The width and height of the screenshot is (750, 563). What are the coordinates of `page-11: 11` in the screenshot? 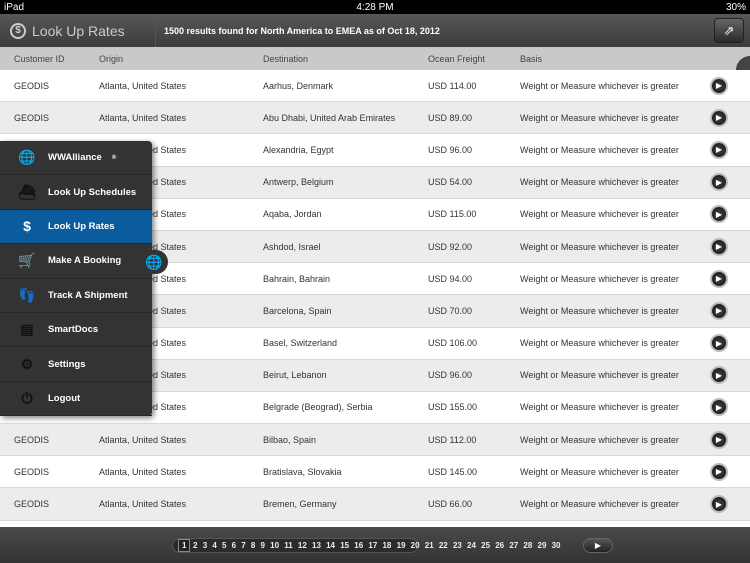 It's located at (289, 545).